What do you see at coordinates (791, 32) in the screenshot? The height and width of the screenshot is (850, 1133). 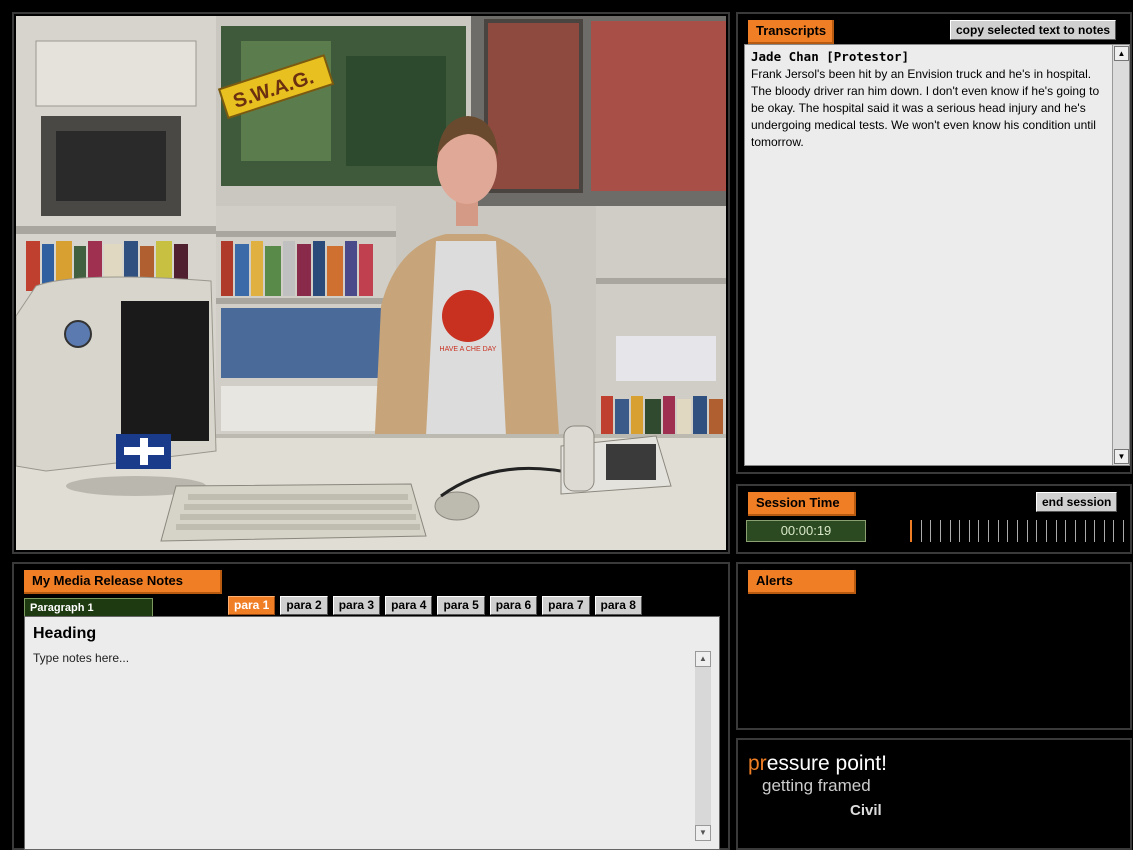 I see `transcripts-title: Transcripts` at bounding box center [791, 32].